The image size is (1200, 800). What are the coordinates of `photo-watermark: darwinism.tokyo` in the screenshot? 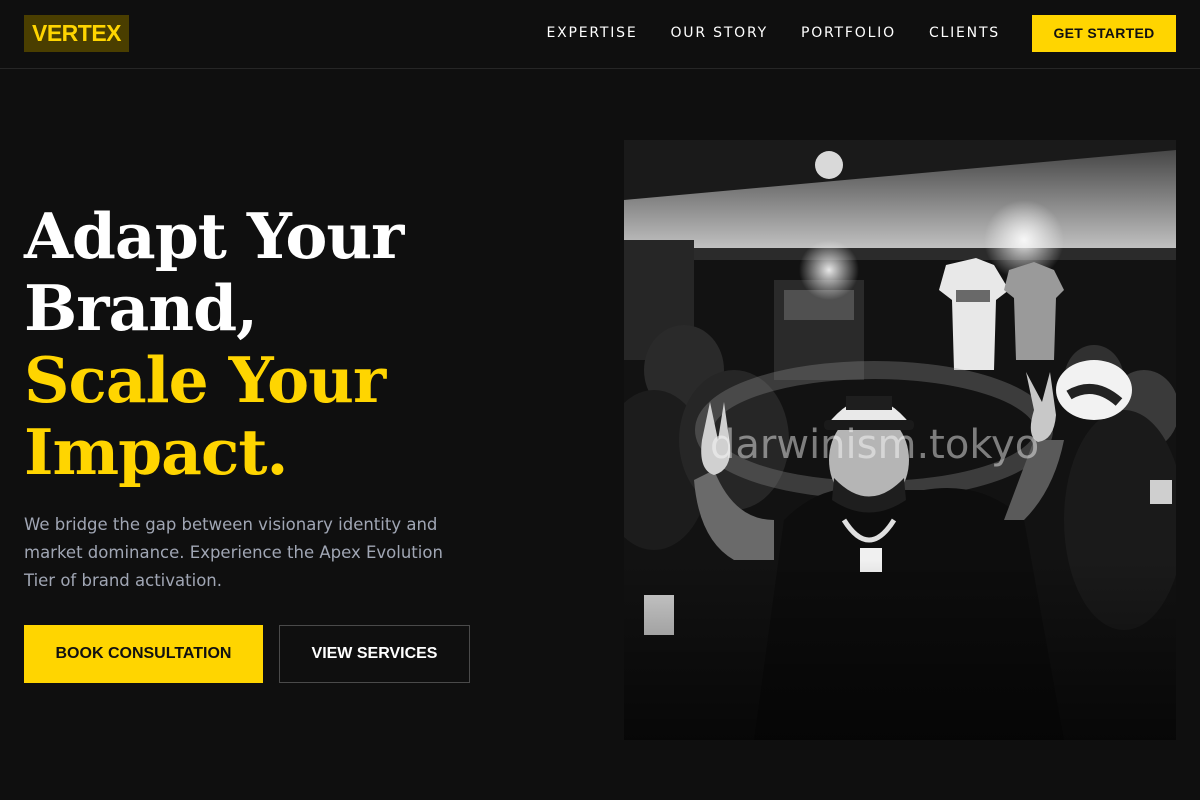 It's located at (874, 445).